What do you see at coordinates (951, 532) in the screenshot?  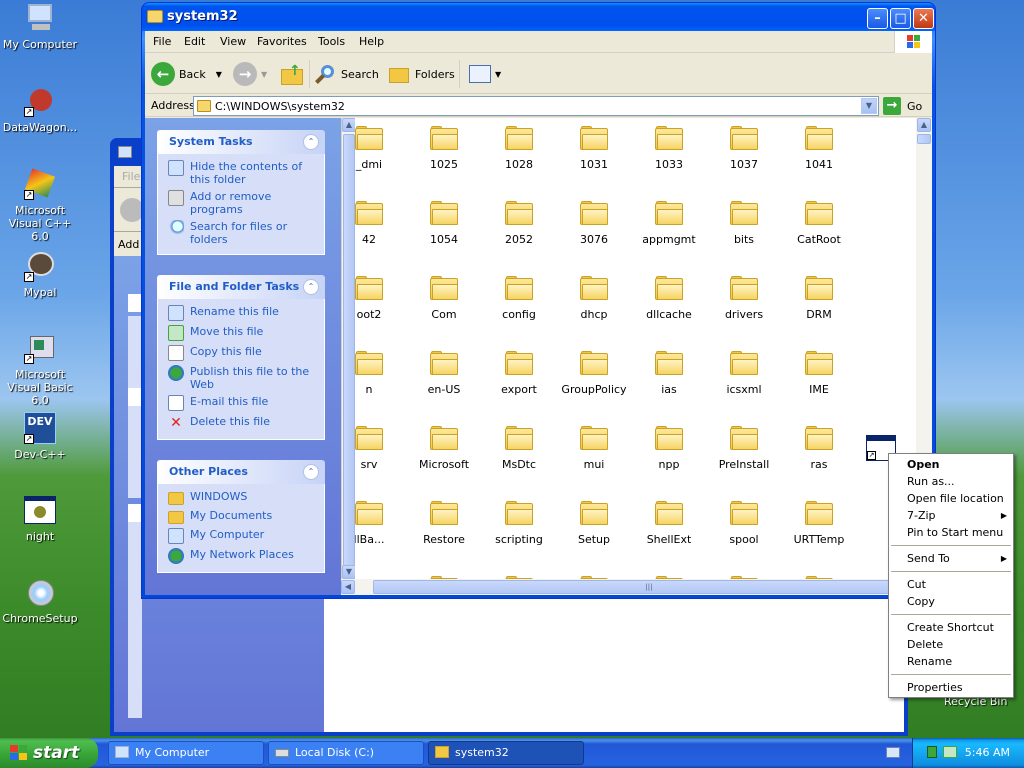 I see `context-menu-item-pin-to-start-menu: Pin to Start menu` at bounding box center [951, 532].